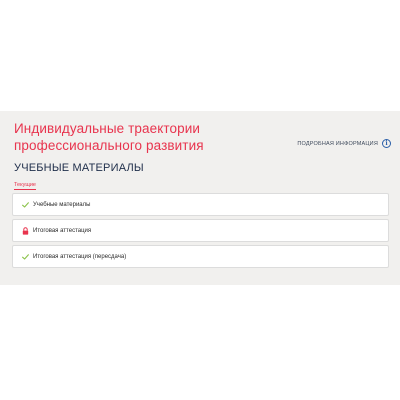 The image size is (400, 400). I want to click on course-title-line-2: профессионального развития, so click(109, 145).